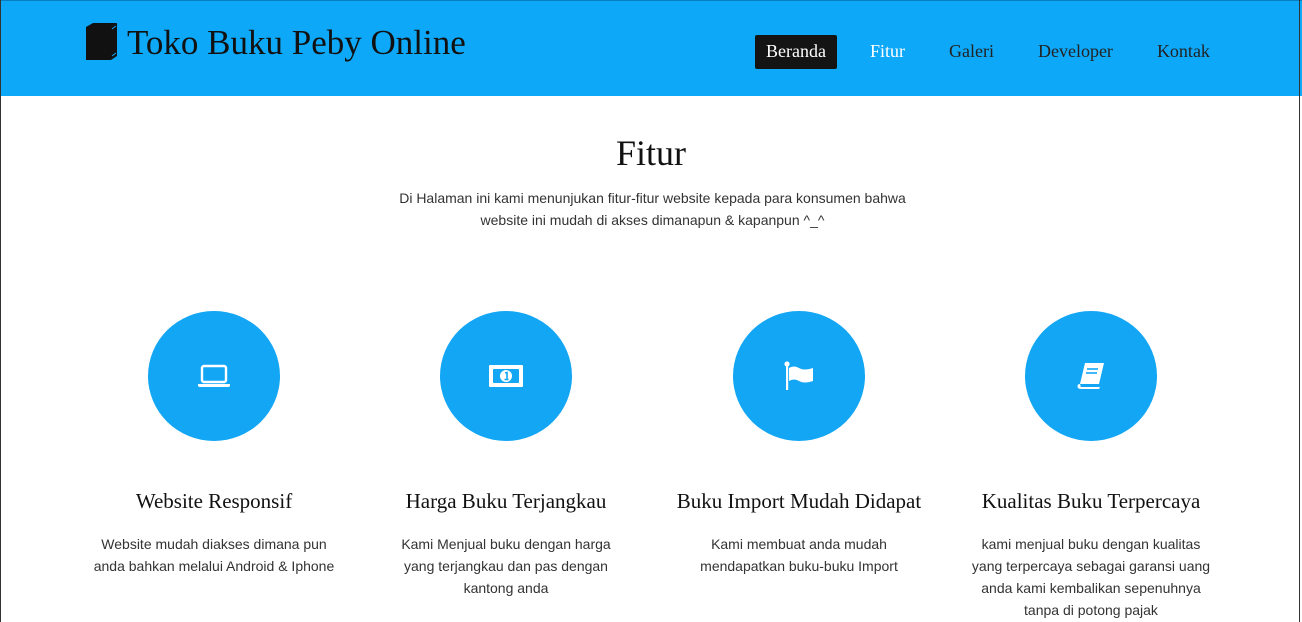  What do you see at coordinates (650, 153) in the screenshot?
I see `section-title: Fitur` at bounding box center [650, 153].